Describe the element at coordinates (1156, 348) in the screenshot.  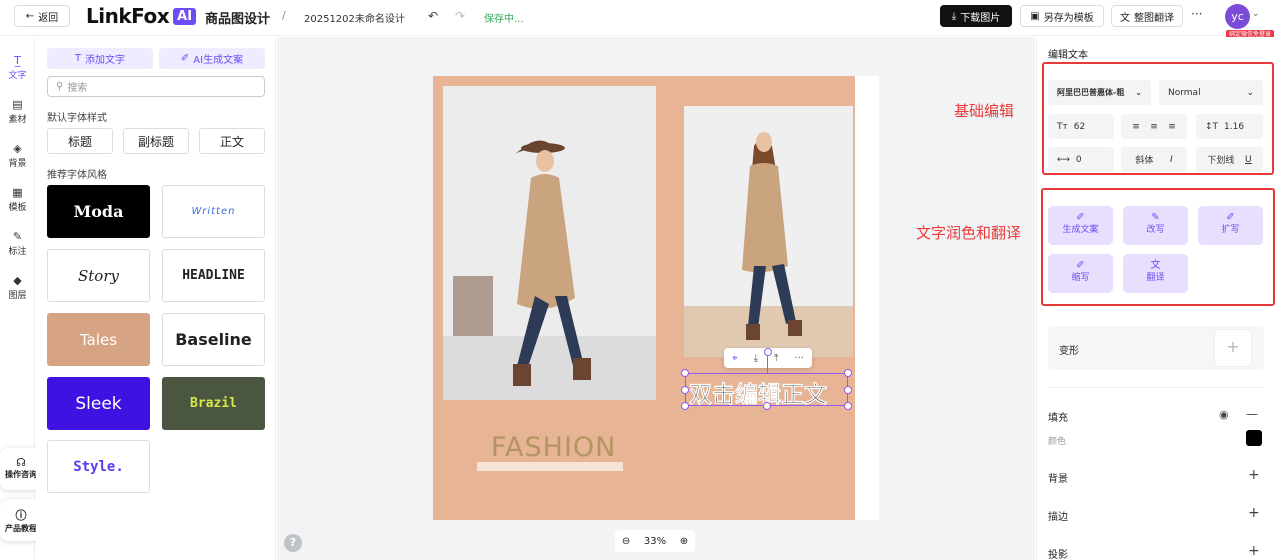
I see `transform-card: 变形 +` at that location.